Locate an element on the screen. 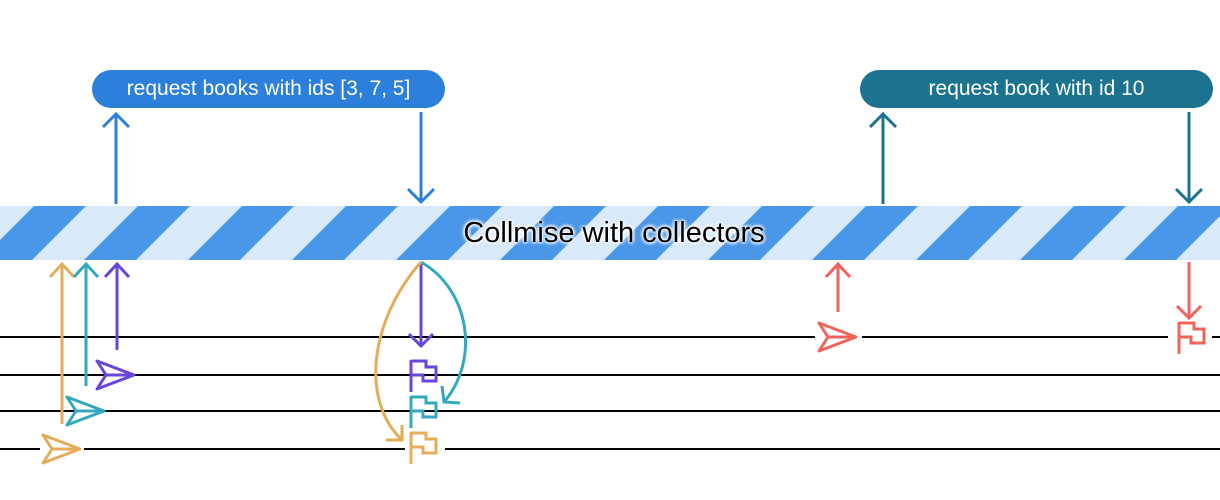  batch-request-label: request books with ids [3, 7, 5] is located at coordinates (268, 88).